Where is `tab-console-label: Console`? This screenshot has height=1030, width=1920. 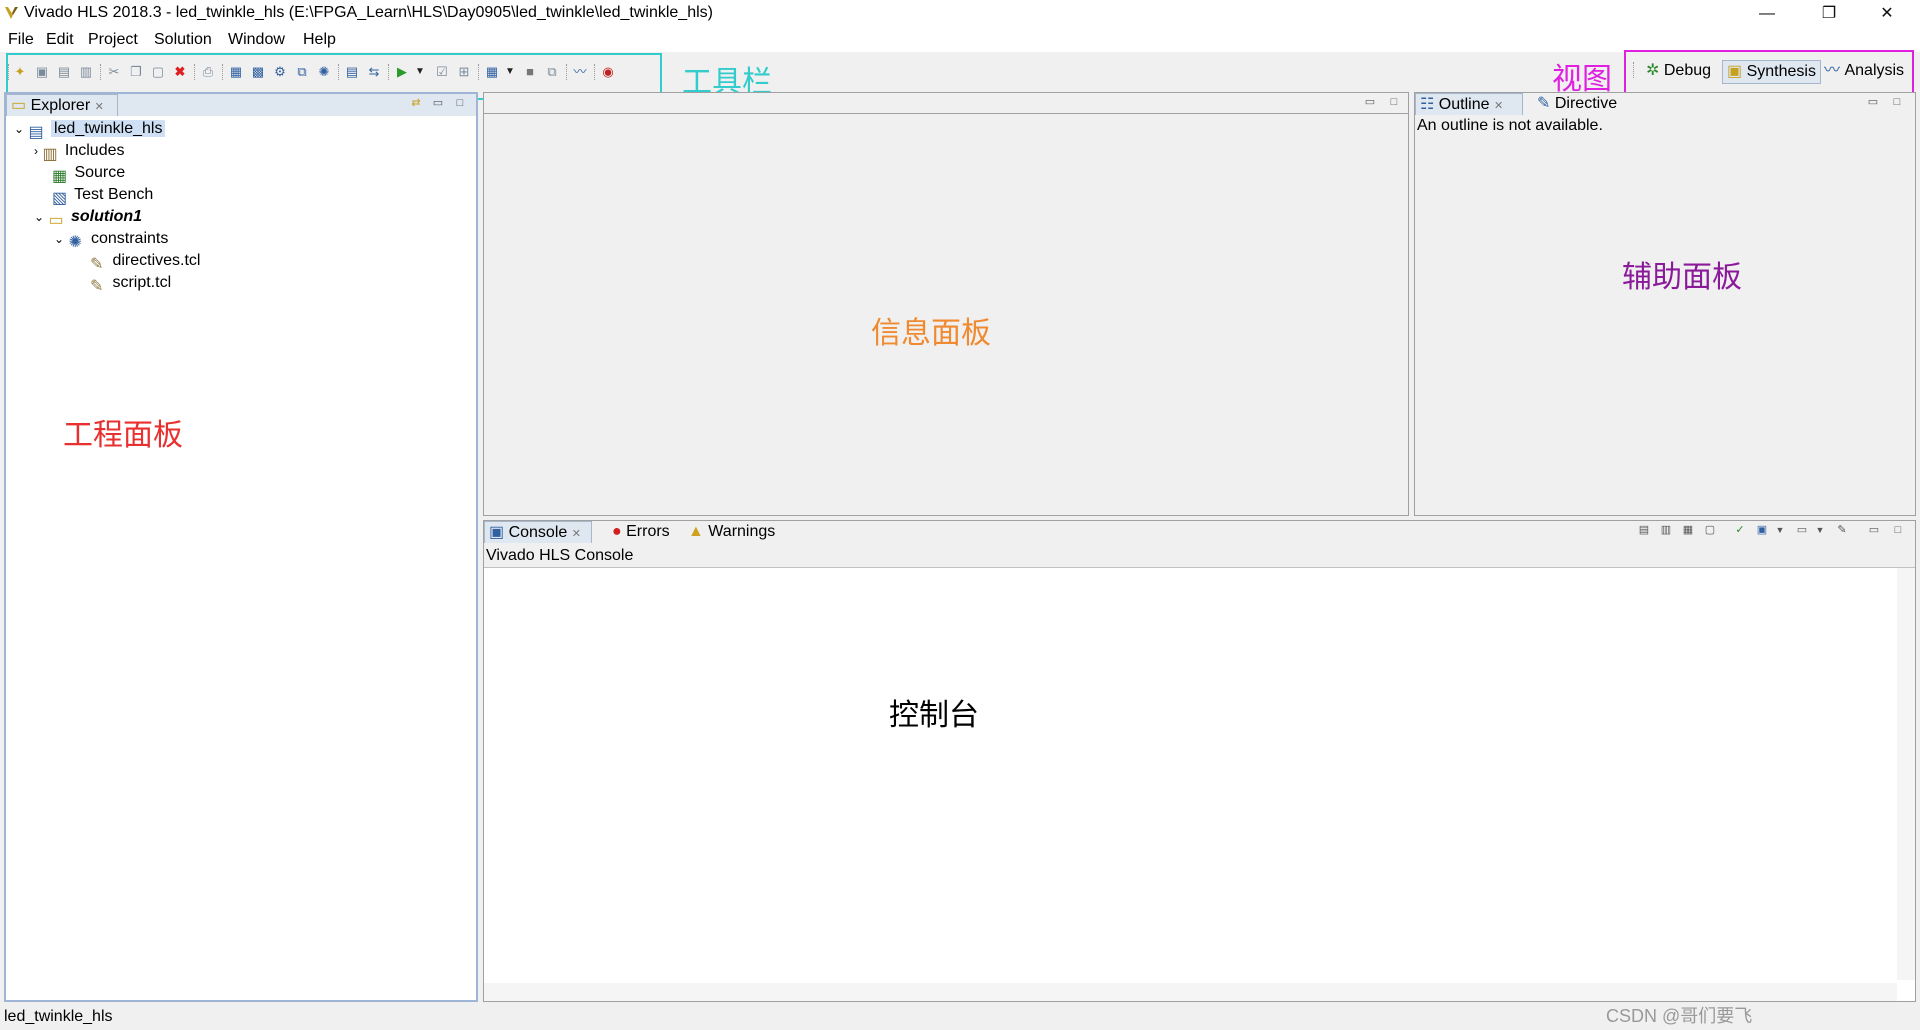 tab-console-label: Console is located at coordinates (538, 532).